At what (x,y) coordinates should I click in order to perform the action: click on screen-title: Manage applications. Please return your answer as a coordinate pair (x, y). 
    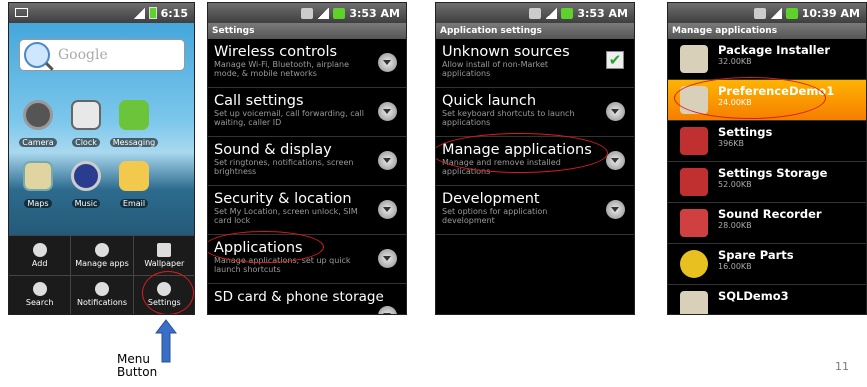
    Looking at the image, I should click on (767, 31).